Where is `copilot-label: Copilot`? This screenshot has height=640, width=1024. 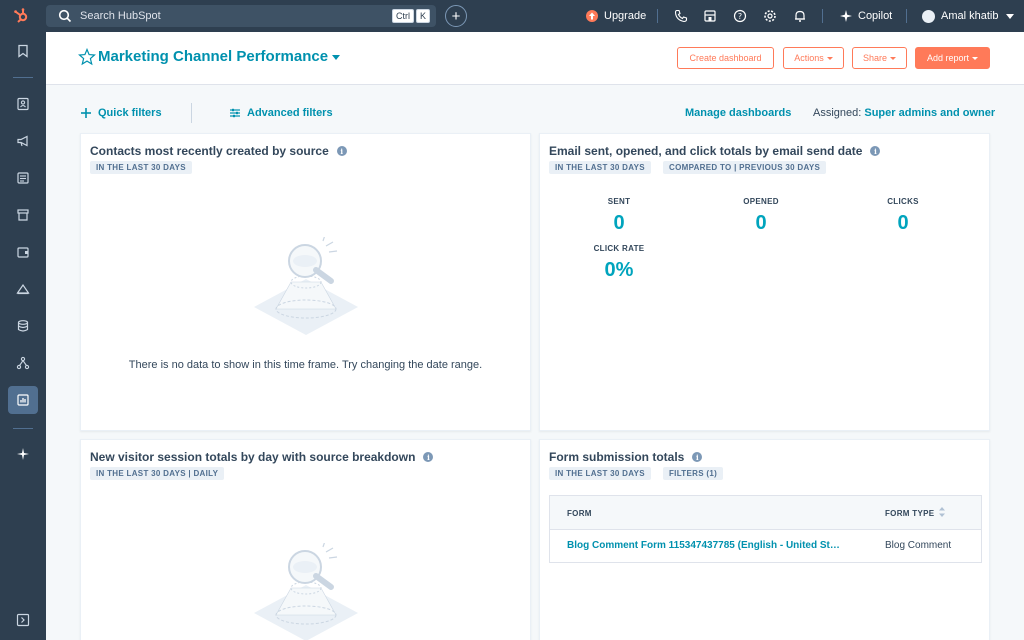 copilot-label: Copilot is located at coordinates (875, 16).